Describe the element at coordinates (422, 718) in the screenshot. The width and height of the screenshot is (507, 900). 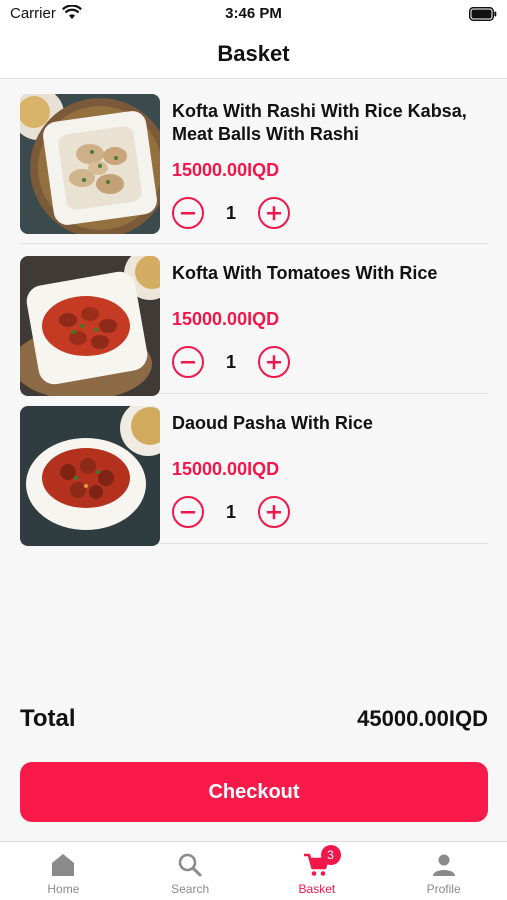
I see `total-value: 45000.00IQD` at that location.